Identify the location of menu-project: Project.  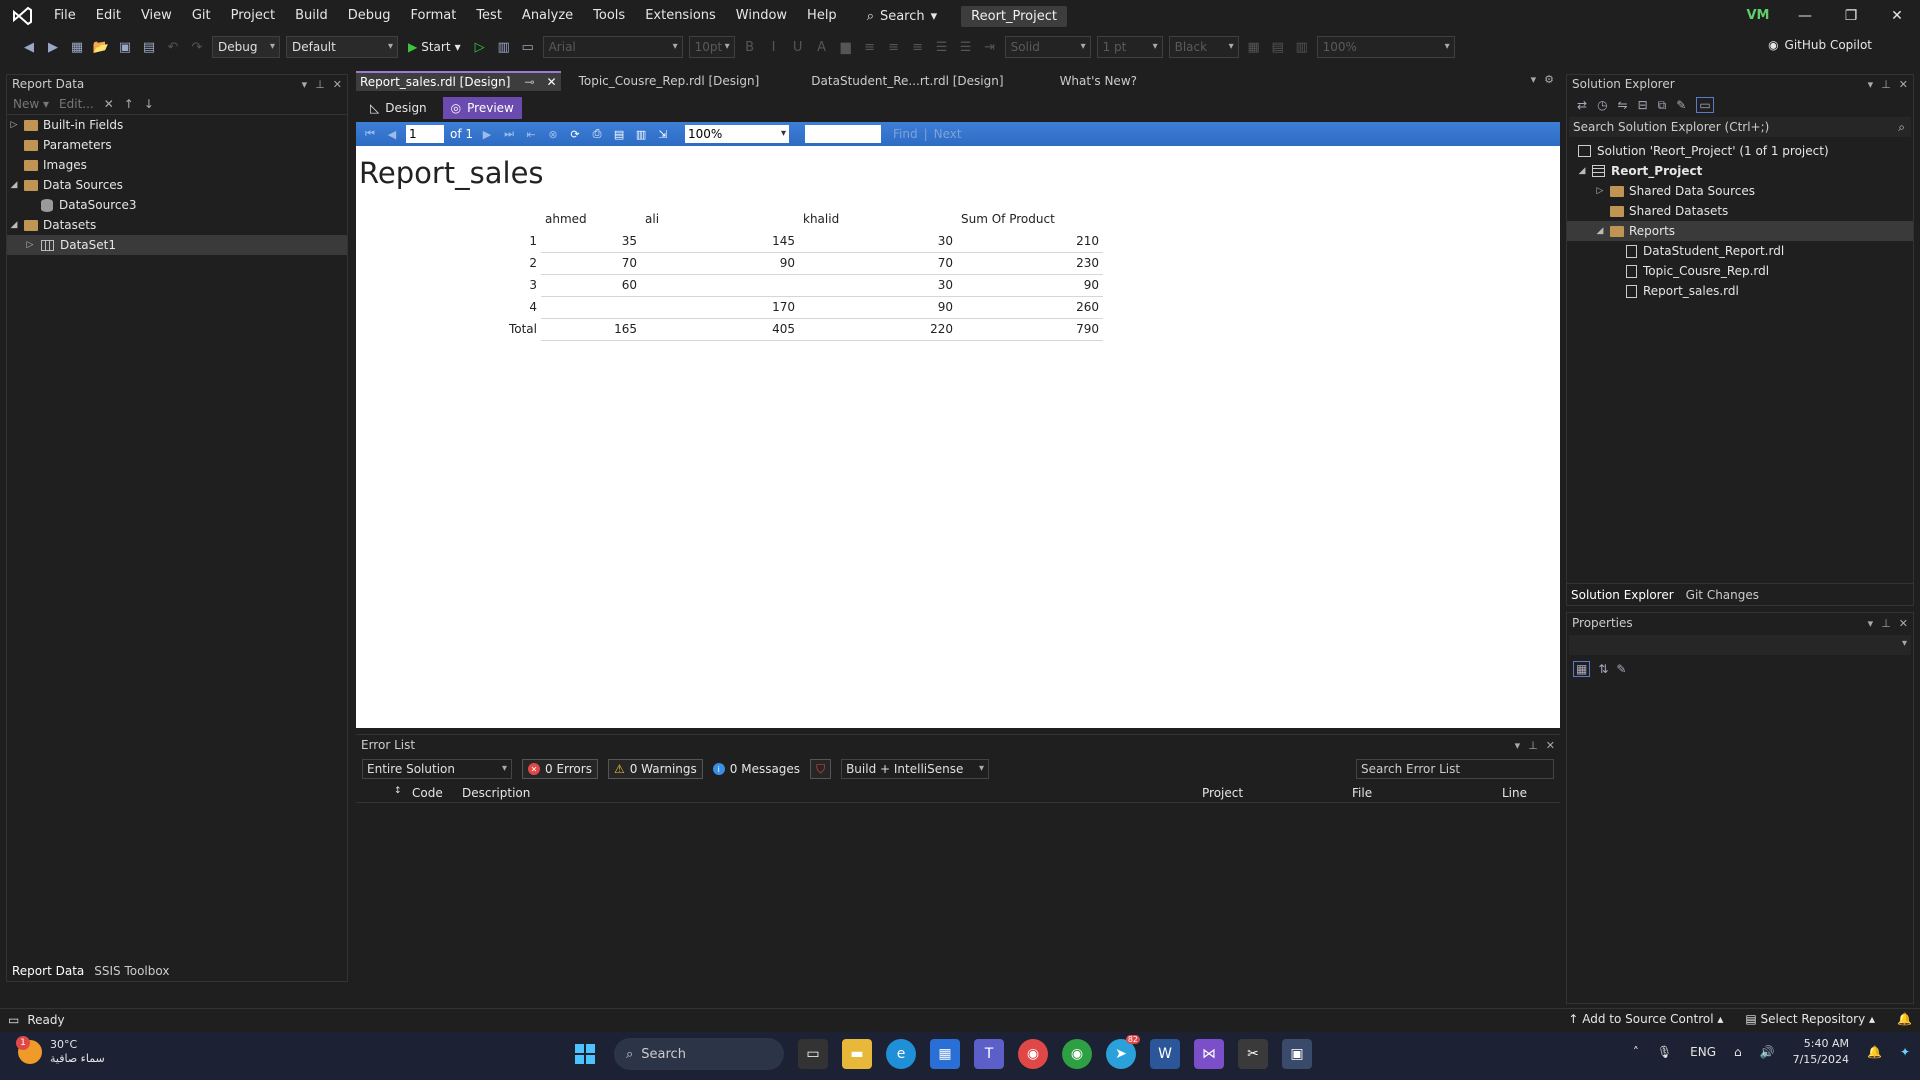
(253, 16).